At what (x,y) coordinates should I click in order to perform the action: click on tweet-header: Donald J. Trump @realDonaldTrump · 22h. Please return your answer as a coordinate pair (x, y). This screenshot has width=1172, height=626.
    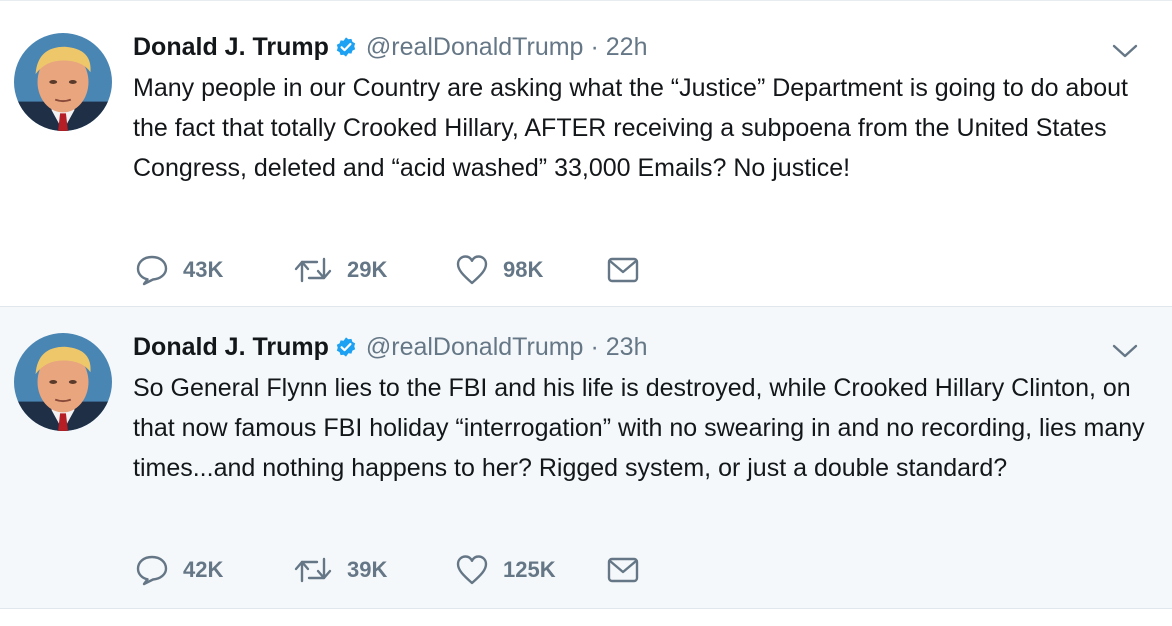
    Looking at the image, I should click on (390, 47).